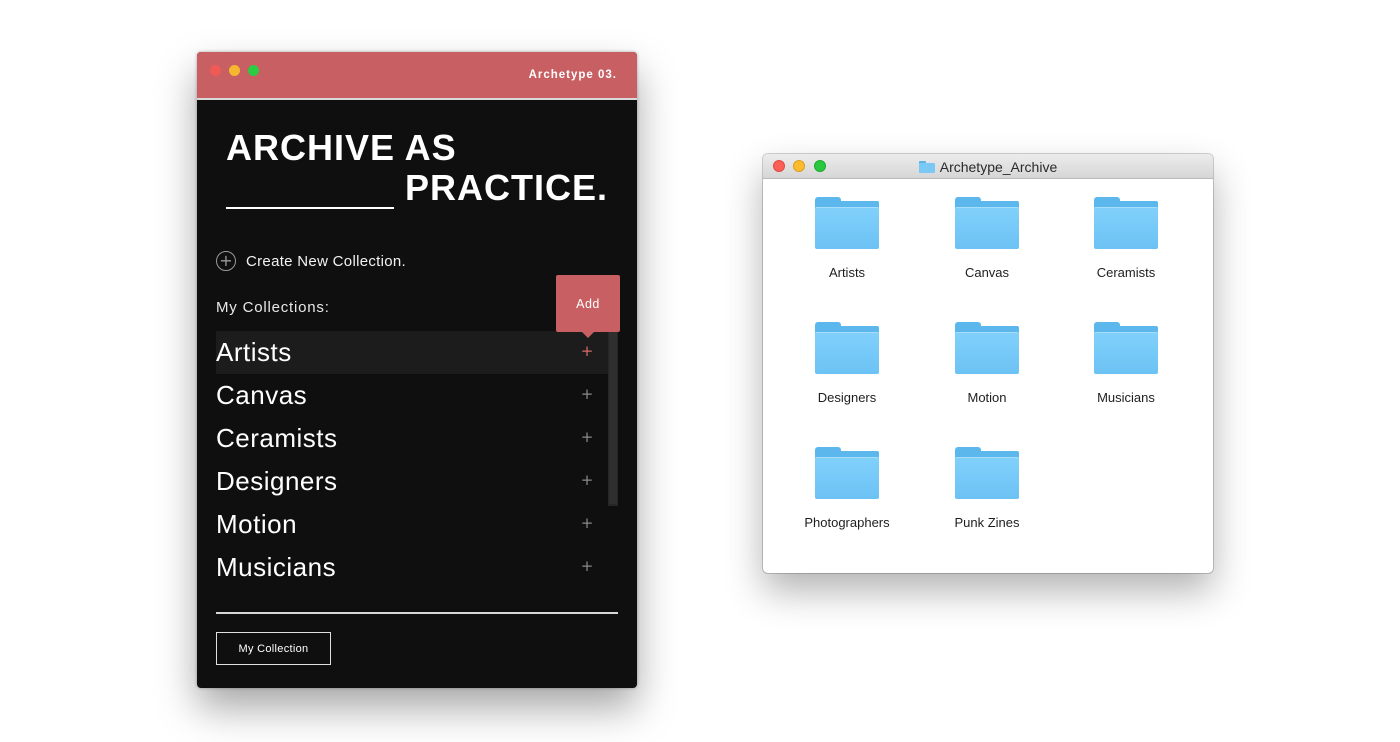 This screenshot has height=742, width=1400. Describe the element at coordinates (412, 352) in the screenshot. I see `collection-item: Artists +` at that location.